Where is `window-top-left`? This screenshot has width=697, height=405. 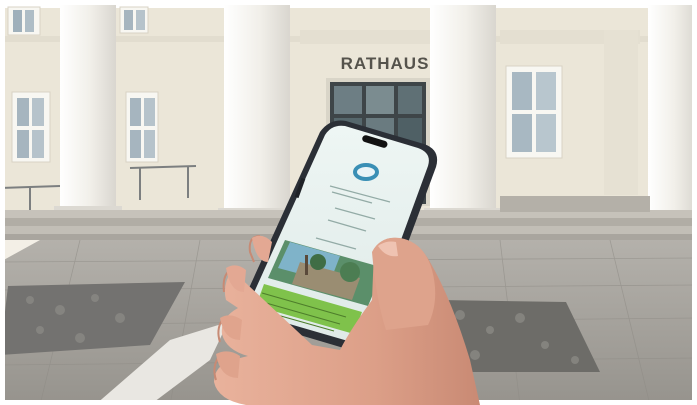 window-top-left is located at coordinates (24, 21).